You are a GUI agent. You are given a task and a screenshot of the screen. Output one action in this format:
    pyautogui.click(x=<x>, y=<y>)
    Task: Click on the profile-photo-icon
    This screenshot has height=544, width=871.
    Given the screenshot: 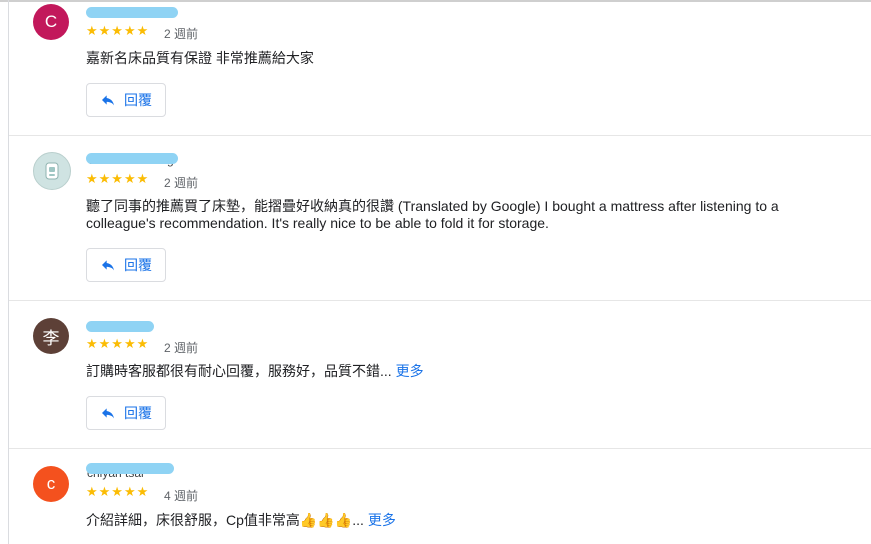 What is the action you would take?
    pyautogui.click(x=52, y=171)
    